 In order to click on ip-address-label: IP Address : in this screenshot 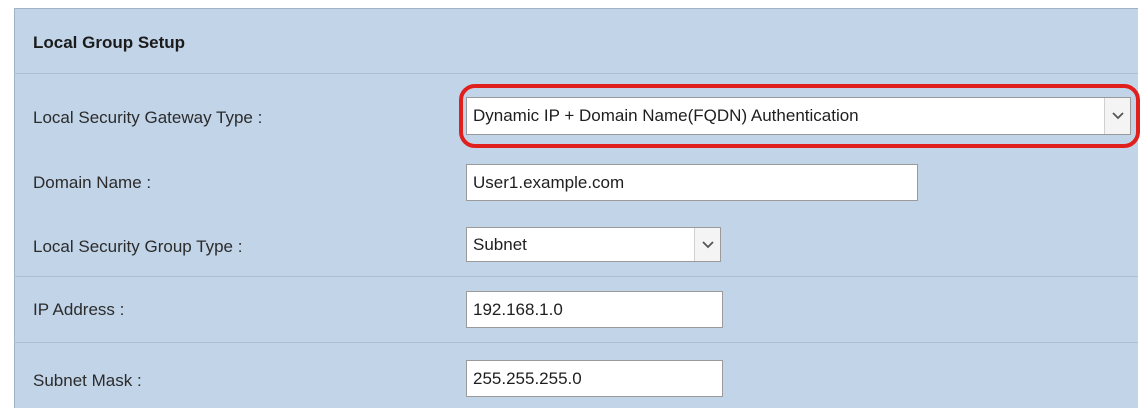, I will do `click(79, 309)`.